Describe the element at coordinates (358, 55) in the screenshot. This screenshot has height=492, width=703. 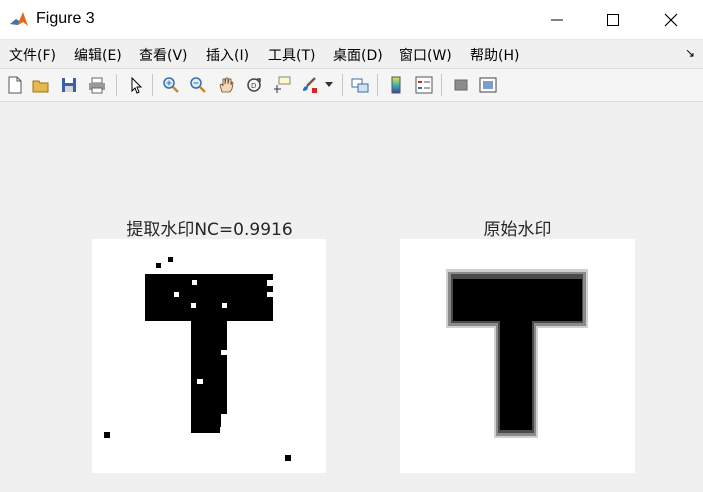
I see `menu-desktop: 桌面(D)` at that location.